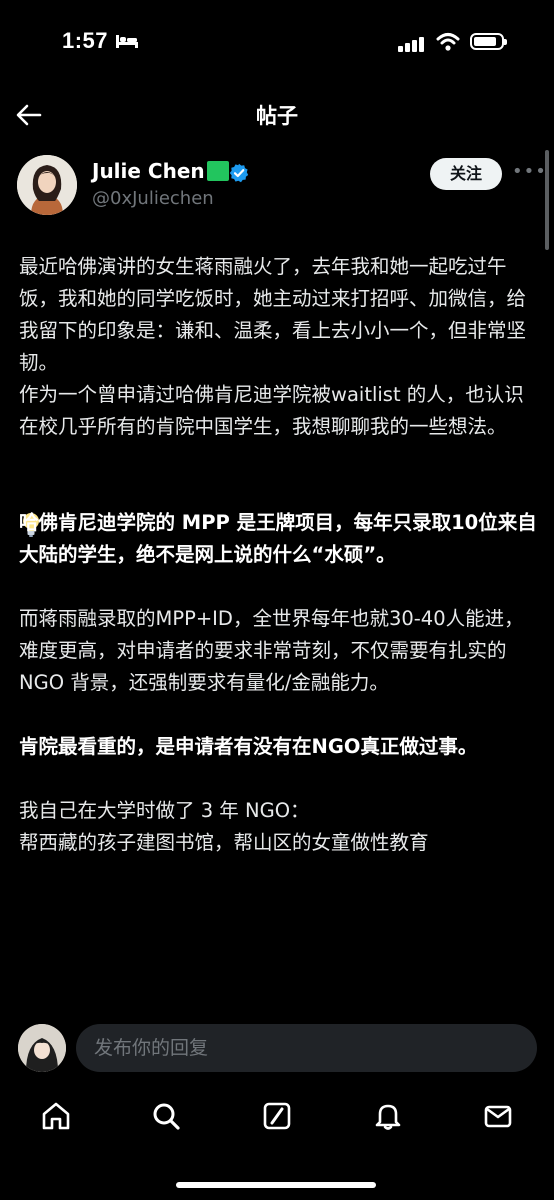  What do you see at coordinates (448, 42) in the screenshot?
I see `wifi-icon` at bounding box center [448, 42].